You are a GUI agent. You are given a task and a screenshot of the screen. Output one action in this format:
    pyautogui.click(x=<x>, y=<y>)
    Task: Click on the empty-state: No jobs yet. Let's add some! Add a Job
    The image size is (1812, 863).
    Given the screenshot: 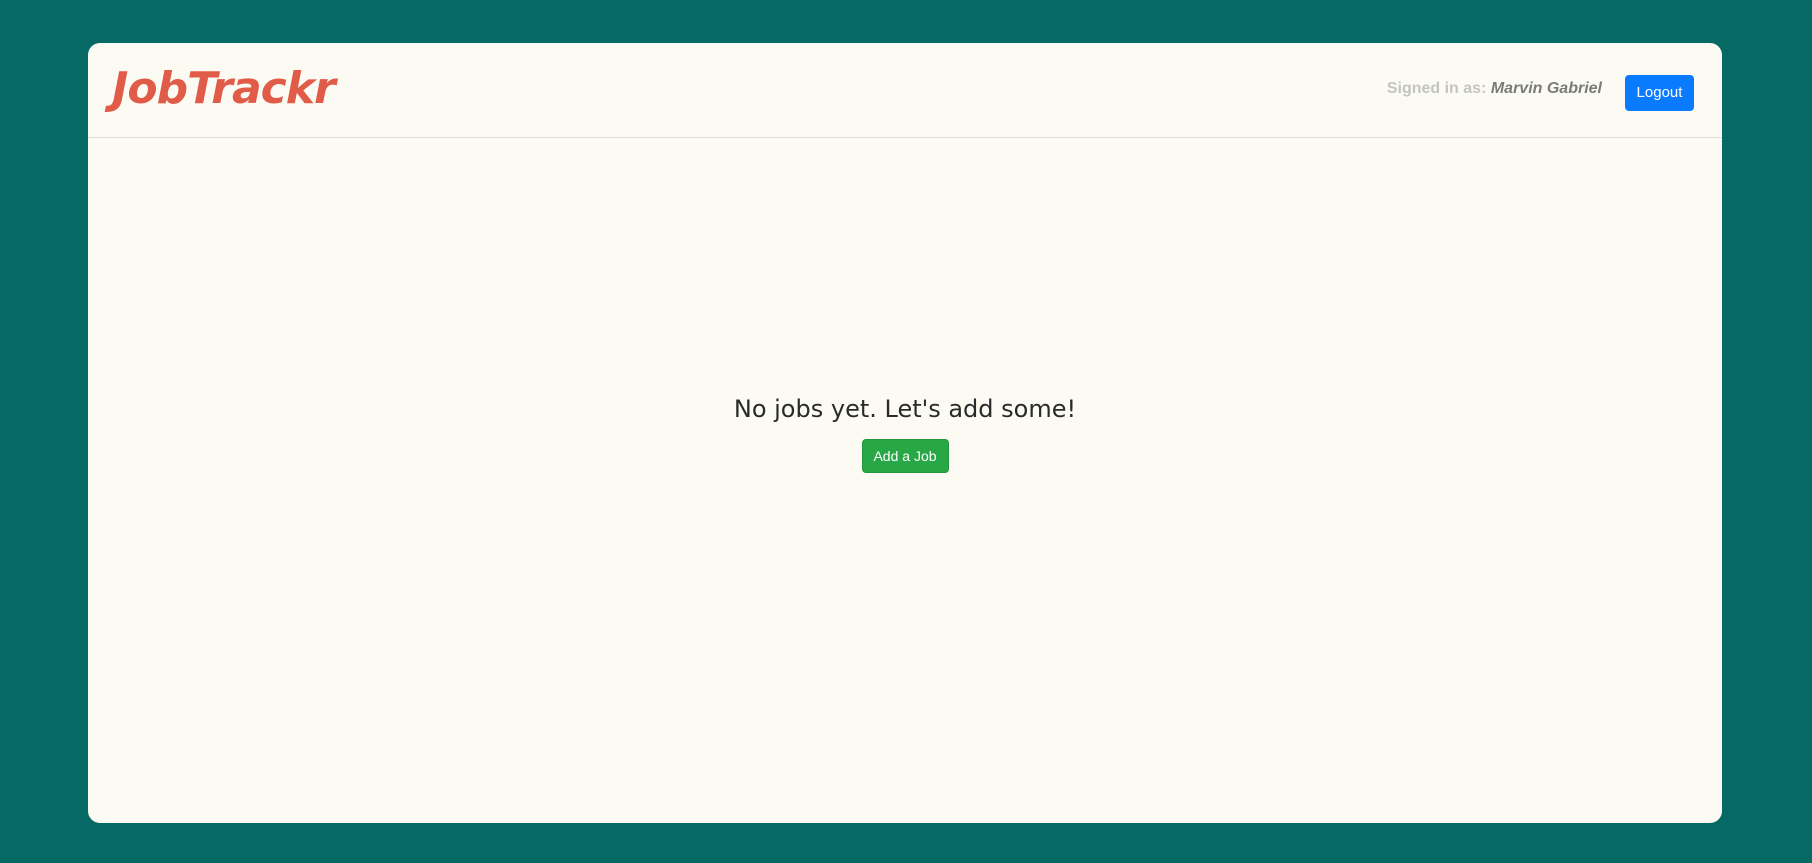 What is the action you would take?
    pyautogui.click(x=905, y=433)
    